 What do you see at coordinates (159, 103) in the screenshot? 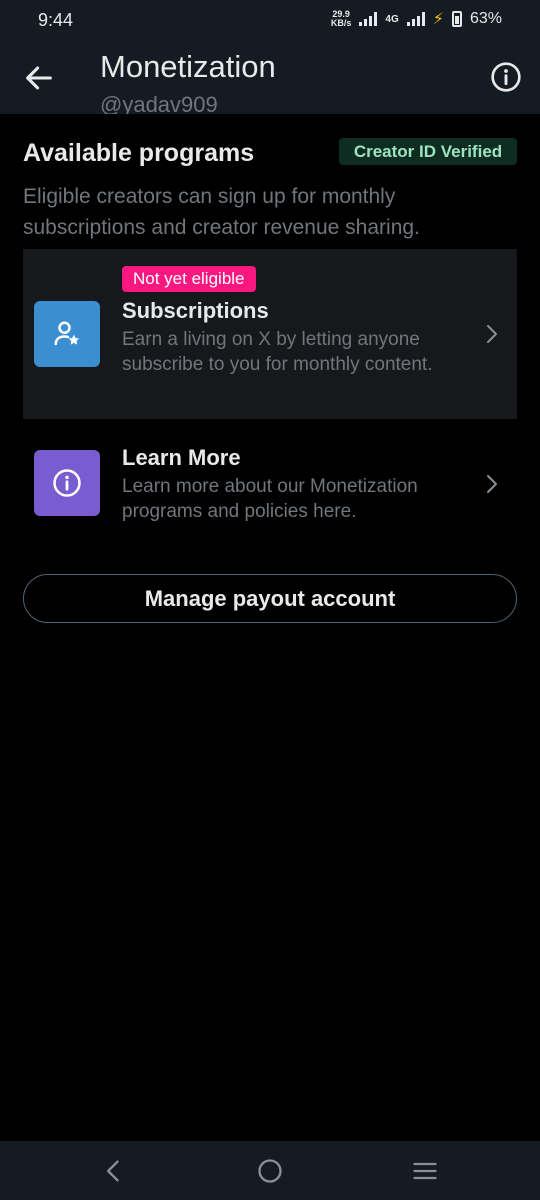
I see `account-handle: @yadav909` at bounding box center [159, 103].